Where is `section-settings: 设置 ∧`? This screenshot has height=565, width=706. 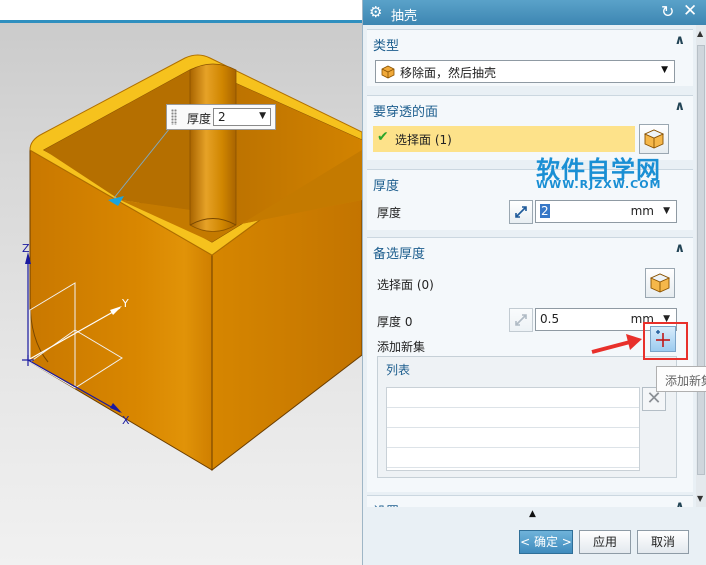
section-settings: 设置 ∧ is located at coordinates (530, 501).